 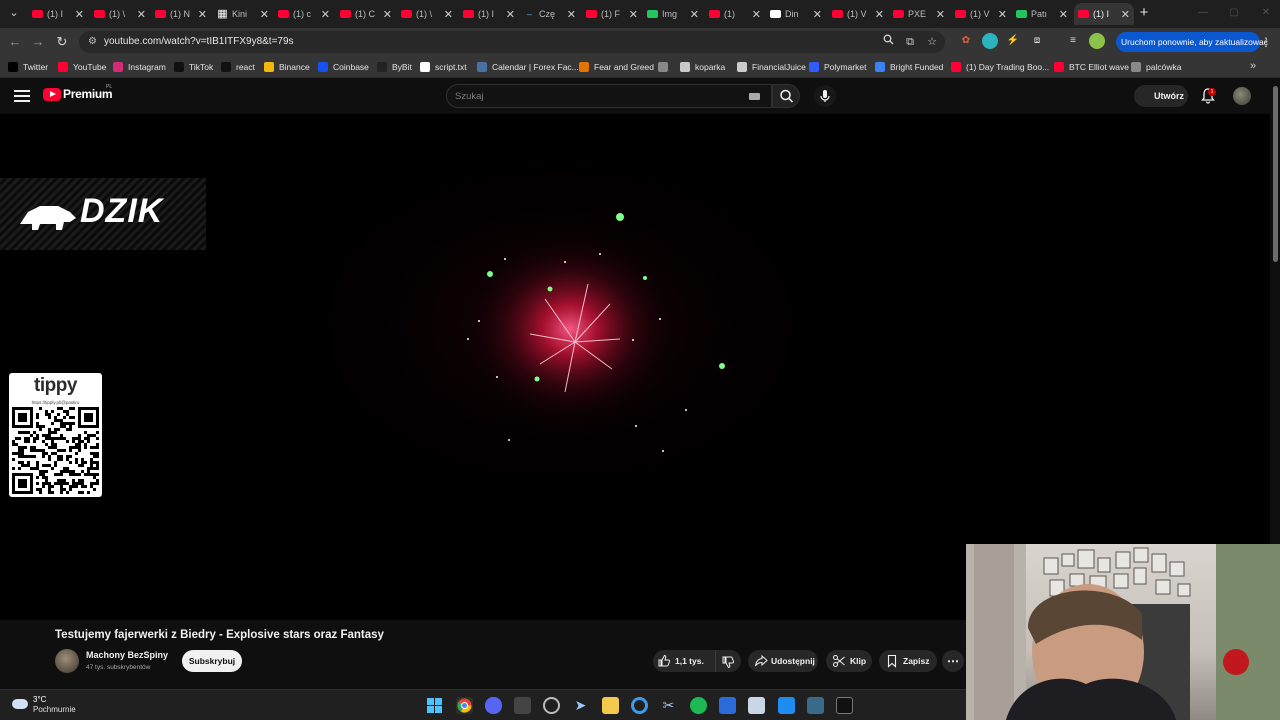 What do you see at coordinates (849, 661) in the screenshot?
I see `clip-button: Klip` at bounding box center [849, 661].